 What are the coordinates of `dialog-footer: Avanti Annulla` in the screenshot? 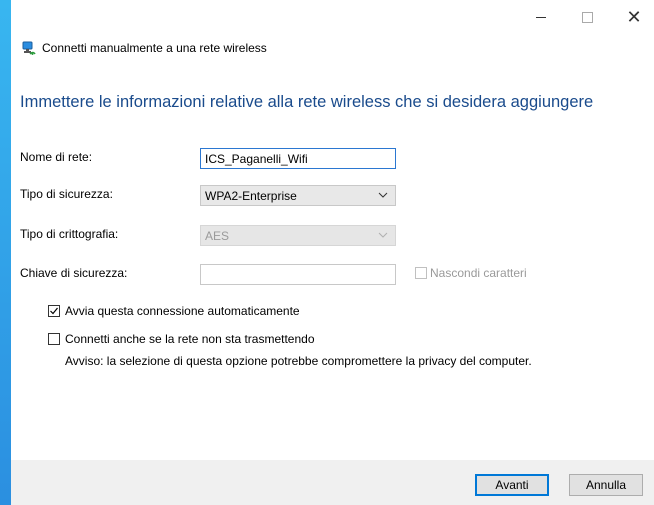 It's located at (332, 482).